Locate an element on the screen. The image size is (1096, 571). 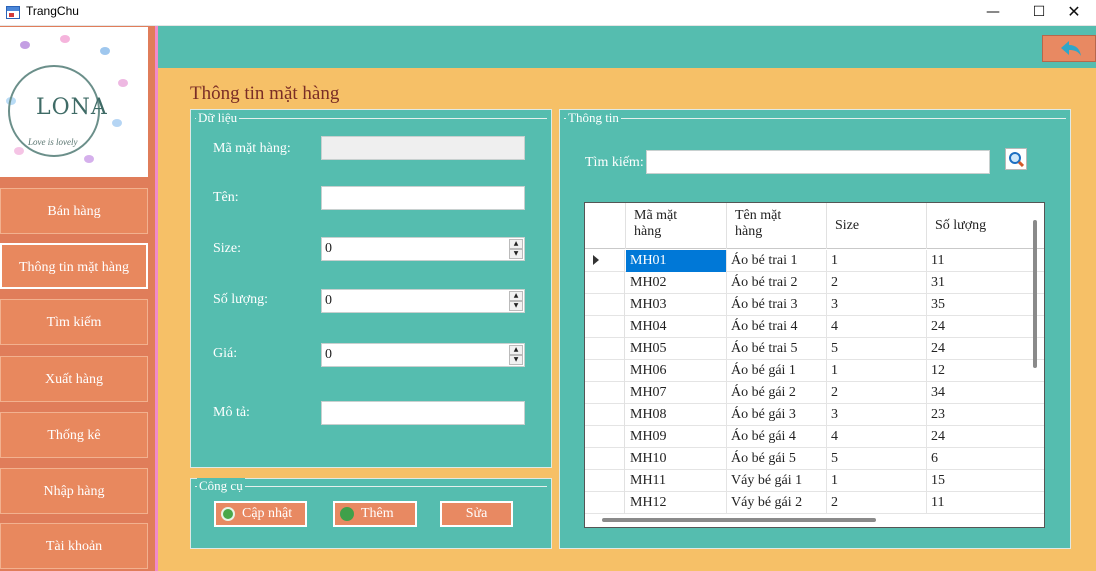
column-header-ma-mat-hang: Mã mặt hàng is located at coordinates (676, 226).